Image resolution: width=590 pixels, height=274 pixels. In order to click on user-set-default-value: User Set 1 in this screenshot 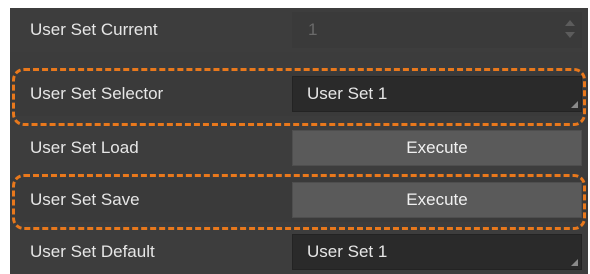, I will do `click(347, 251)`.